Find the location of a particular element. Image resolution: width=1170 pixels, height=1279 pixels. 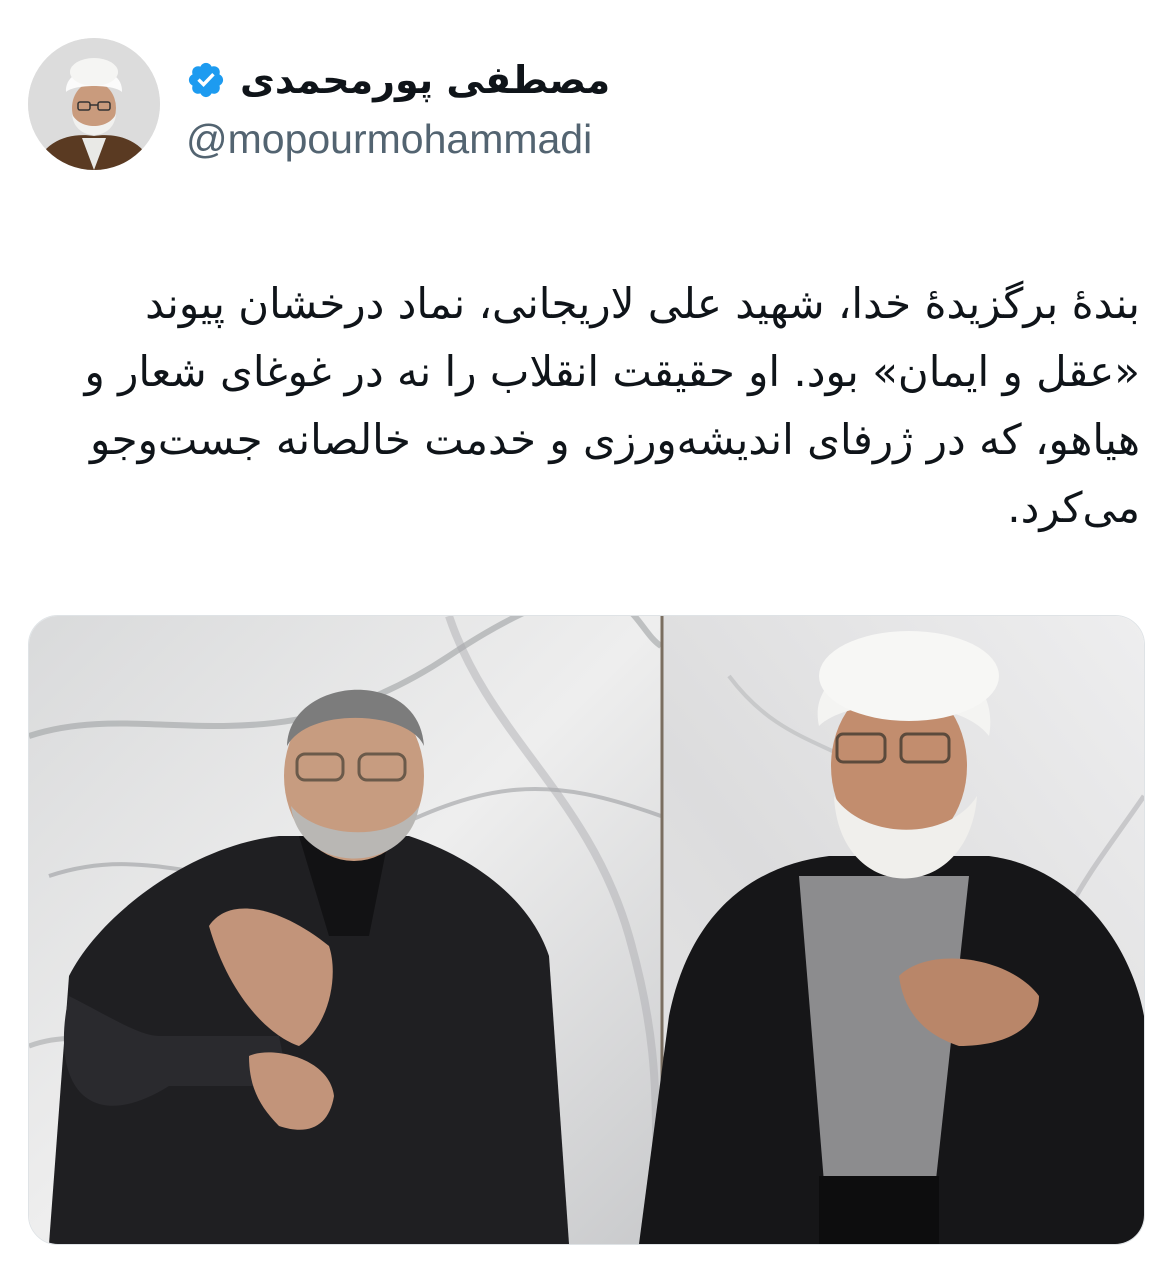

author-name-row: مصطفی پورمحمدی is located at coordinates (398, 80).